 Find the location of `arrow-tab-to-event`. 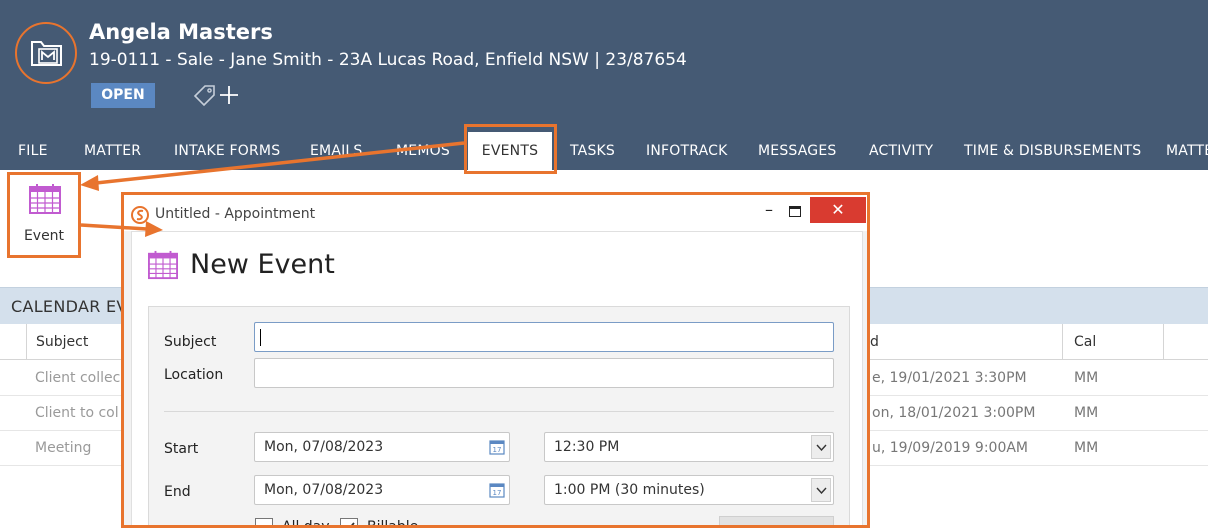

arrow-tab-to-event is located at coordinates (272, 166).